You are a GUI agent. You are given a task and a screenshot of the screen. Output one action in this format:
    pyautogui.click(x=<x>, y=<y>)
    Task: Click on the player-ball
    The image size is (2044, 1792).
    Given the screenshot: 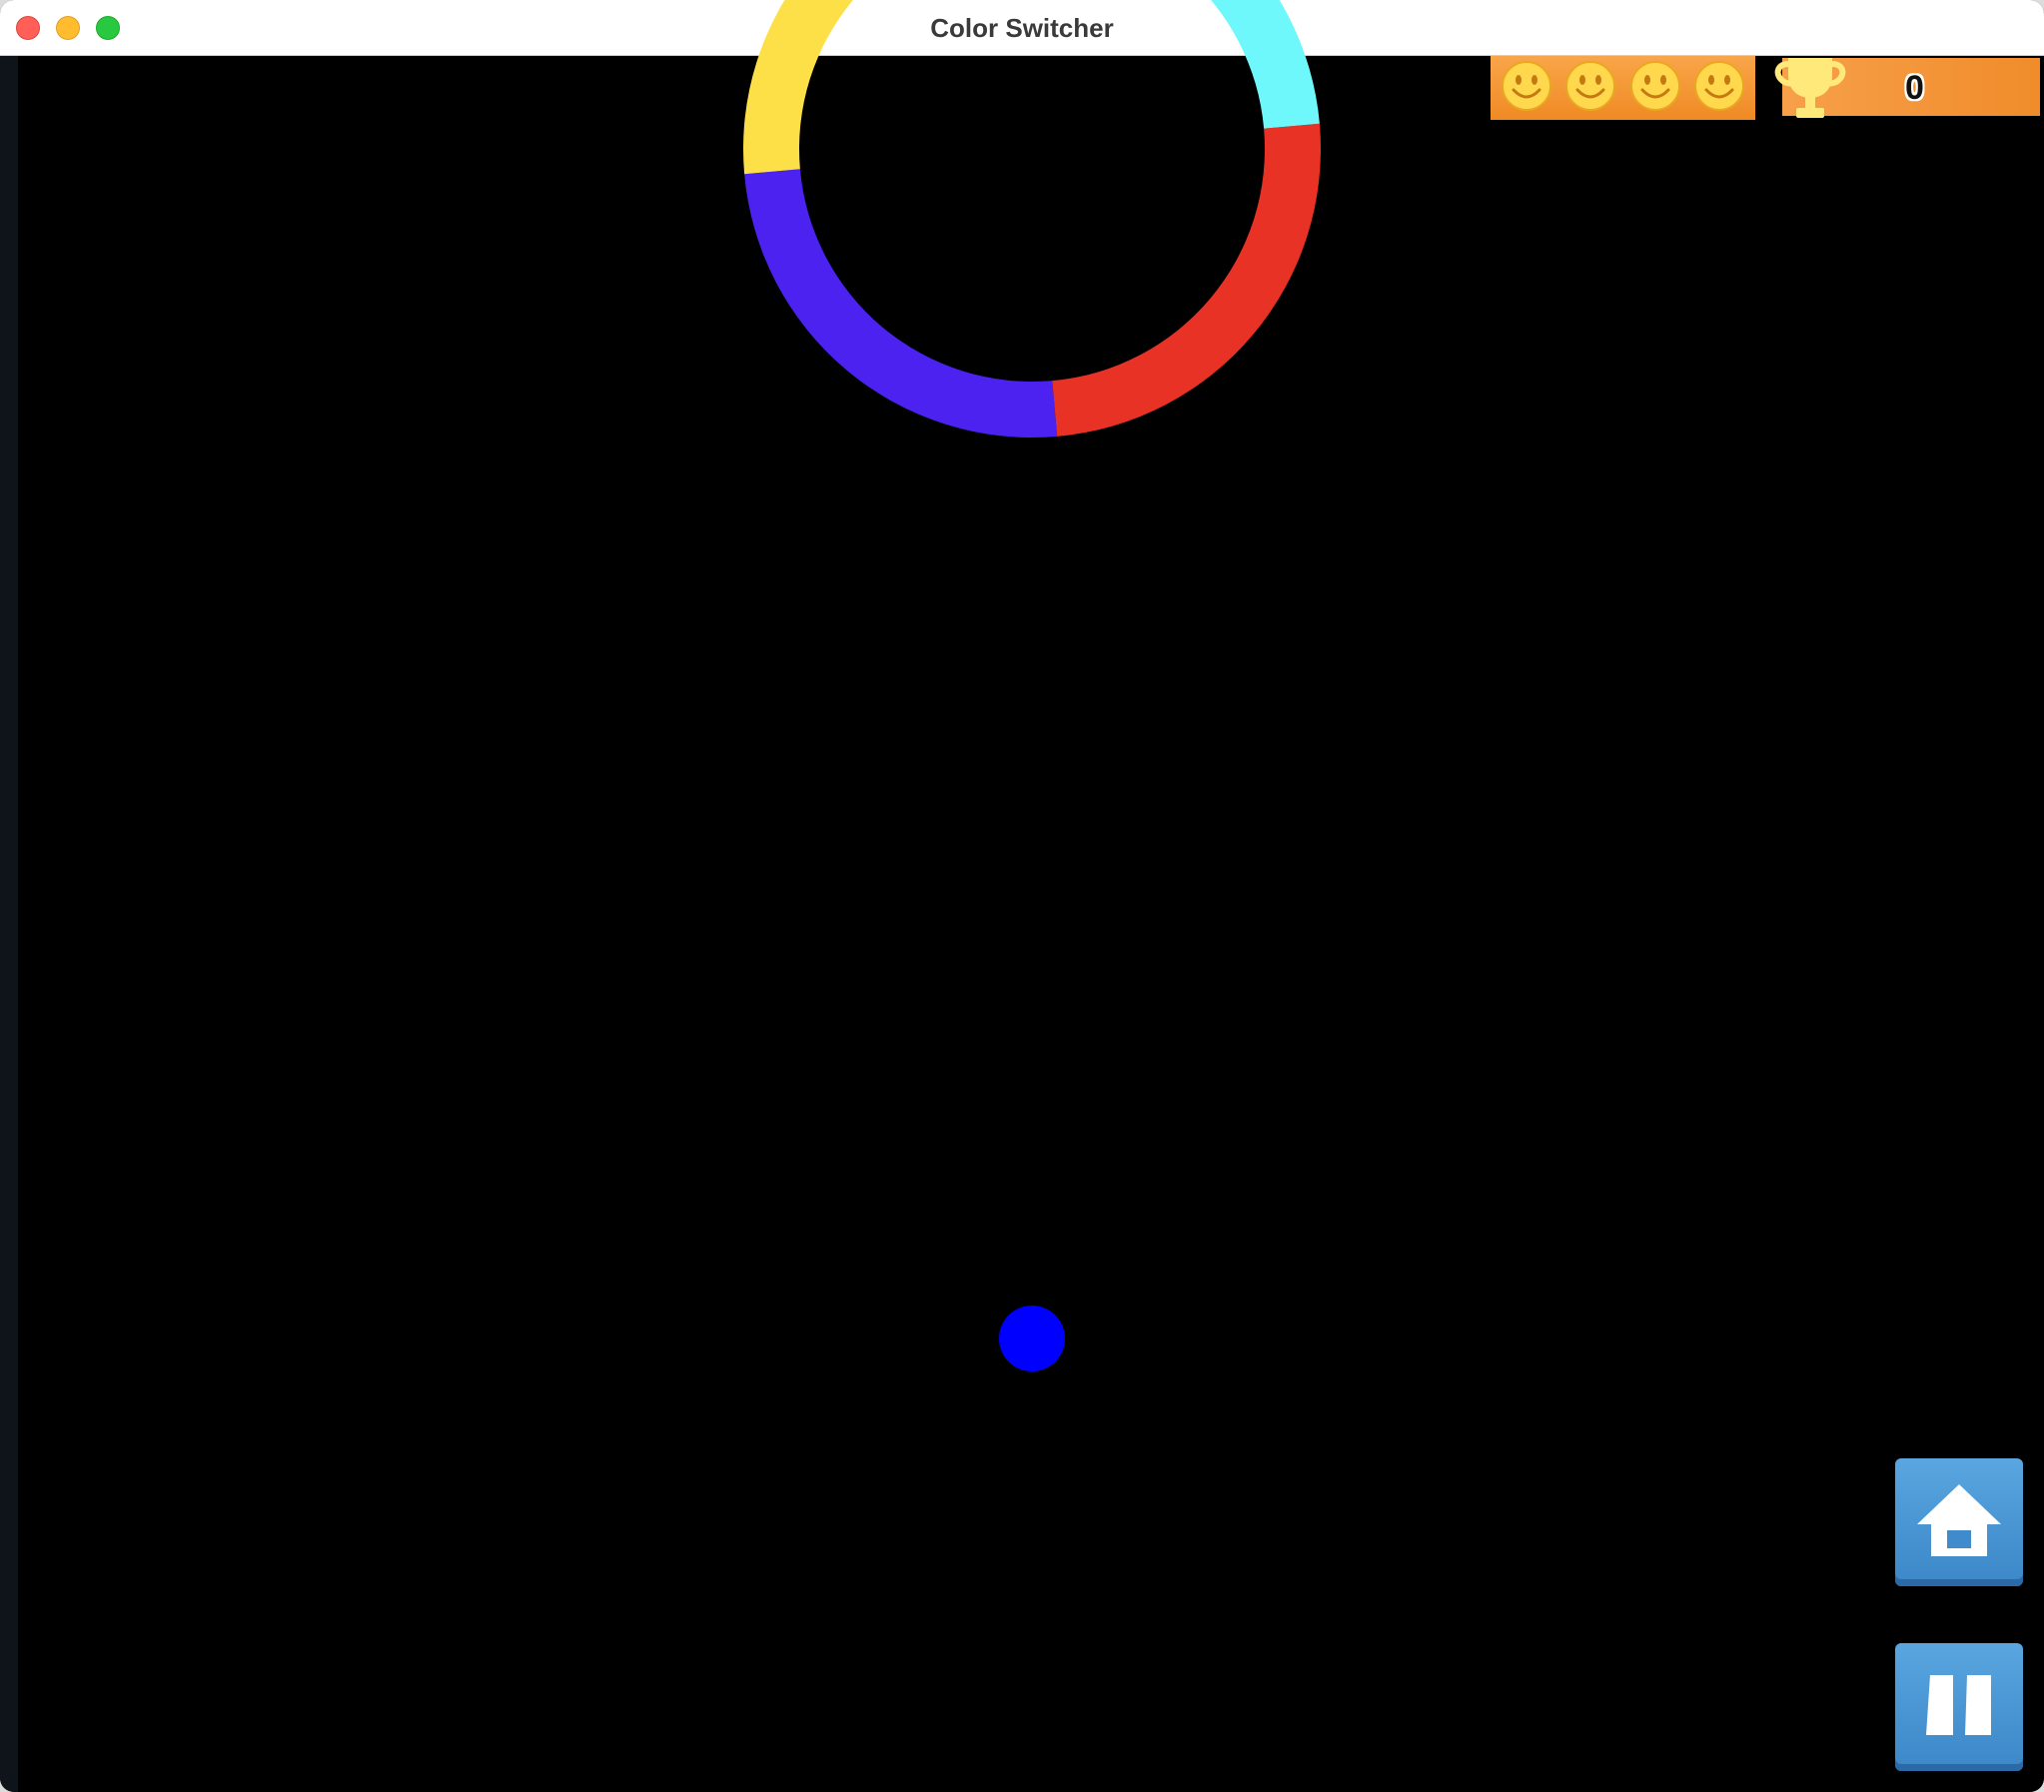 What is the action you would take?
    pyautogui.click(x=1032, y=1338)
    